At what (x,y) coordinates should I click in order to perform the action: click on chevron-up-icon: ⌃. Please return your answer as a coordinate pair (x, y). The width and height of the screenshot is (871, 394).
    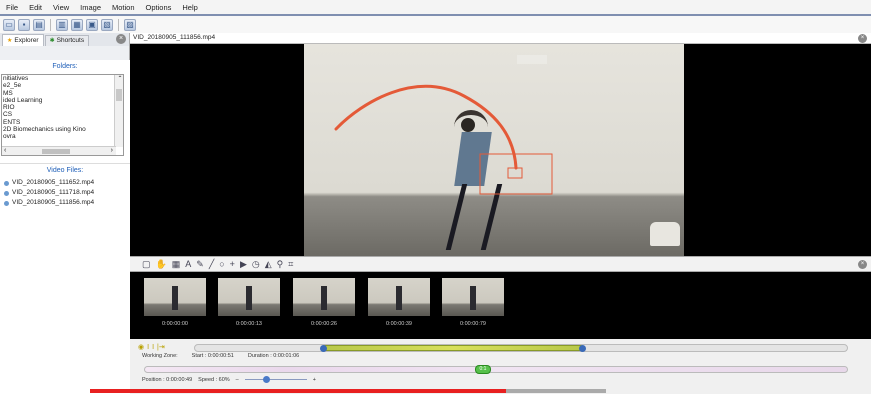
    Looking at the image, I should click on (119, 79).